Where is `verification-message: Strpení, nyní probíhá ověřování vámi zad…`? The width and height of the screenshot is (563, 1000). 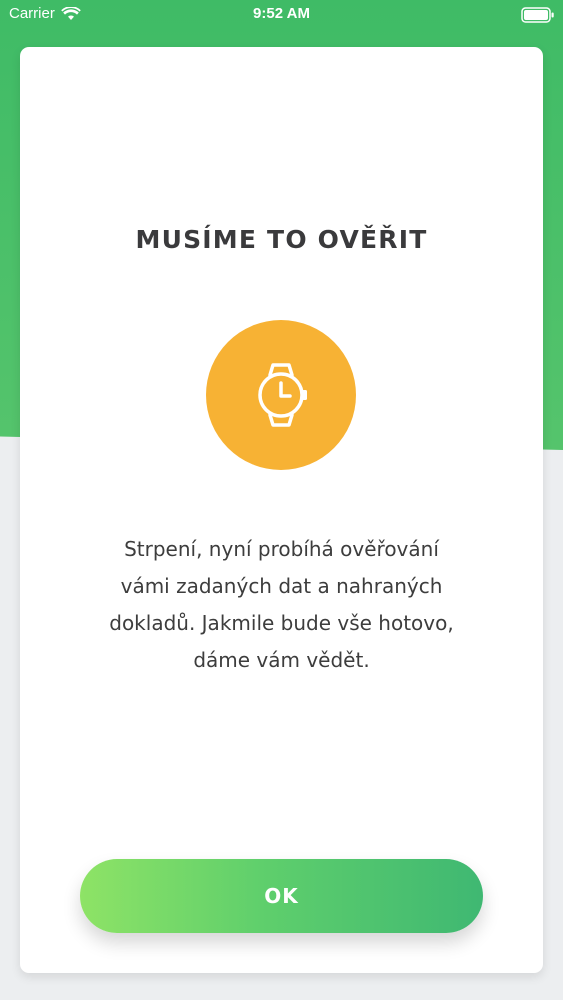
verification-message: Strpení, nyní probíhá ověřování vámi zad… is located at coordinates (281, 605).